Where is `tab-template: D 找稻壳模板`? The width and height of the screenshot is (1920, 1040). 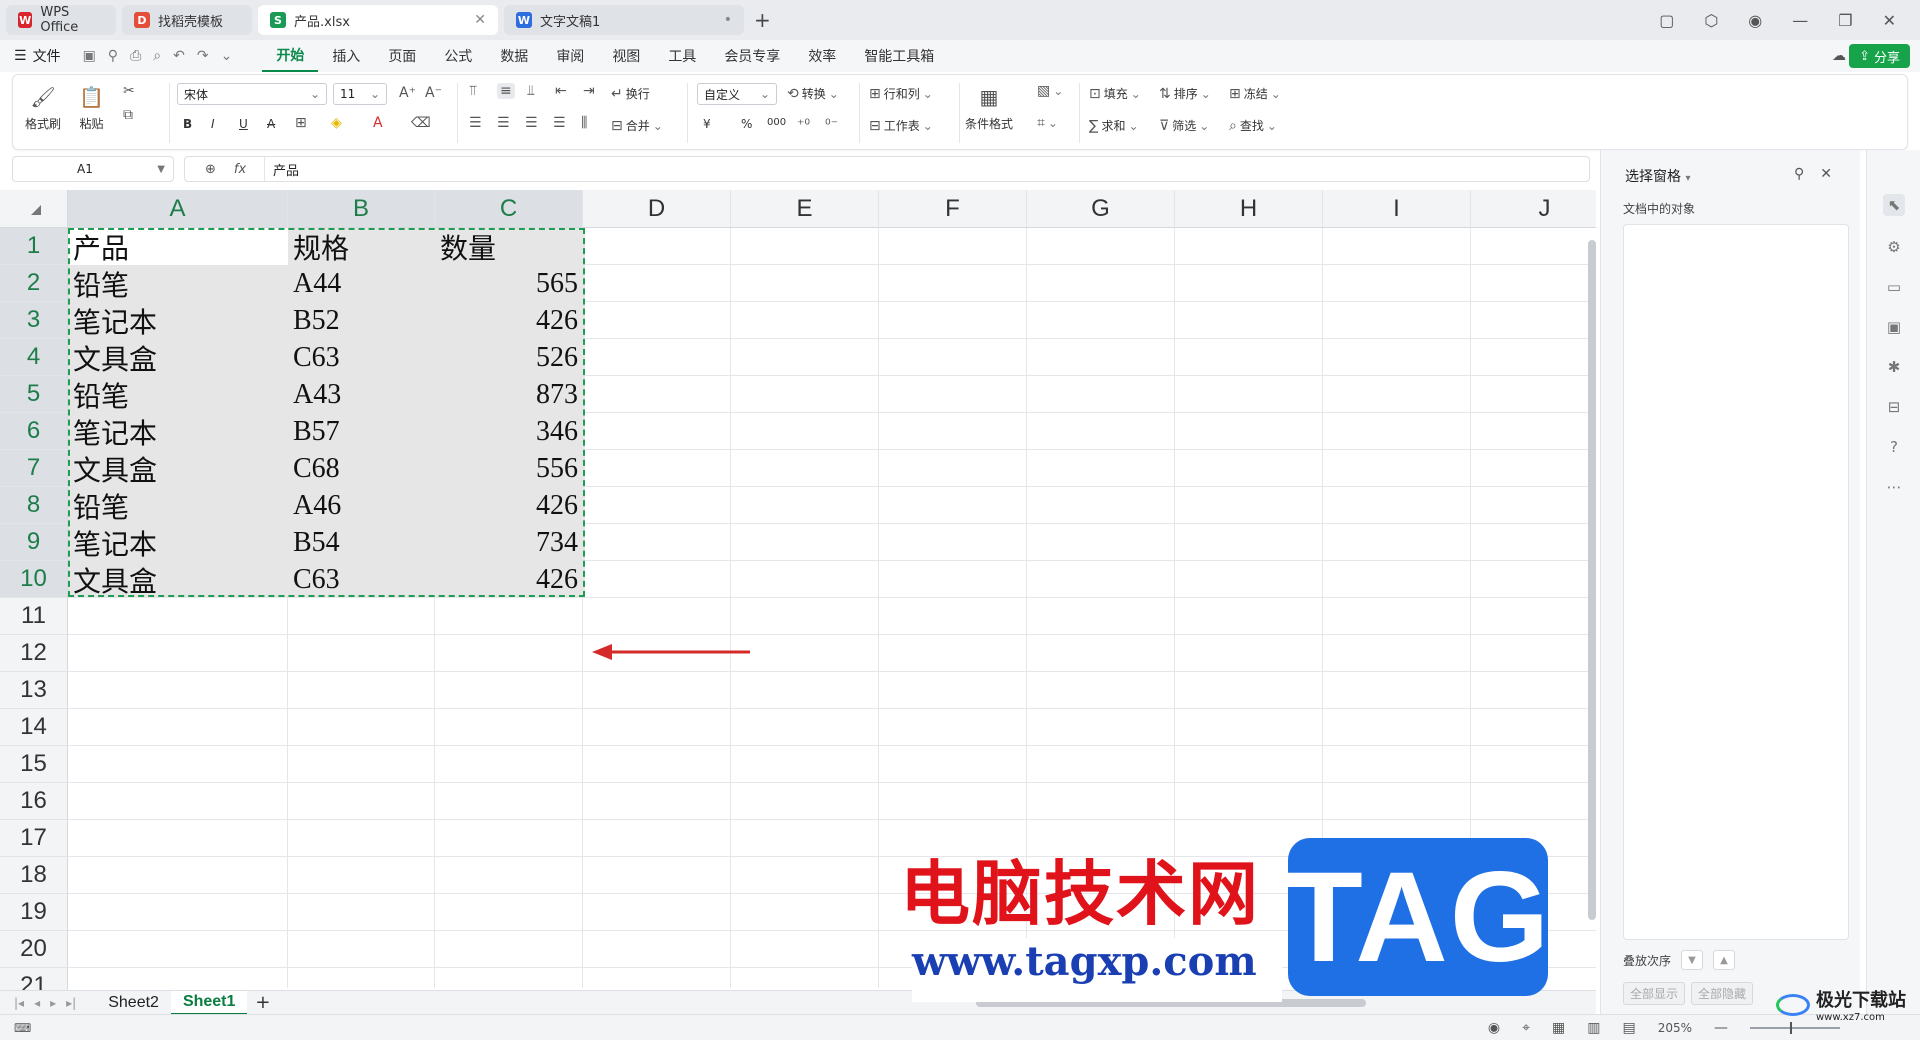
tab-template: D 找稻壳模板 is located at coordinates (187, 20).